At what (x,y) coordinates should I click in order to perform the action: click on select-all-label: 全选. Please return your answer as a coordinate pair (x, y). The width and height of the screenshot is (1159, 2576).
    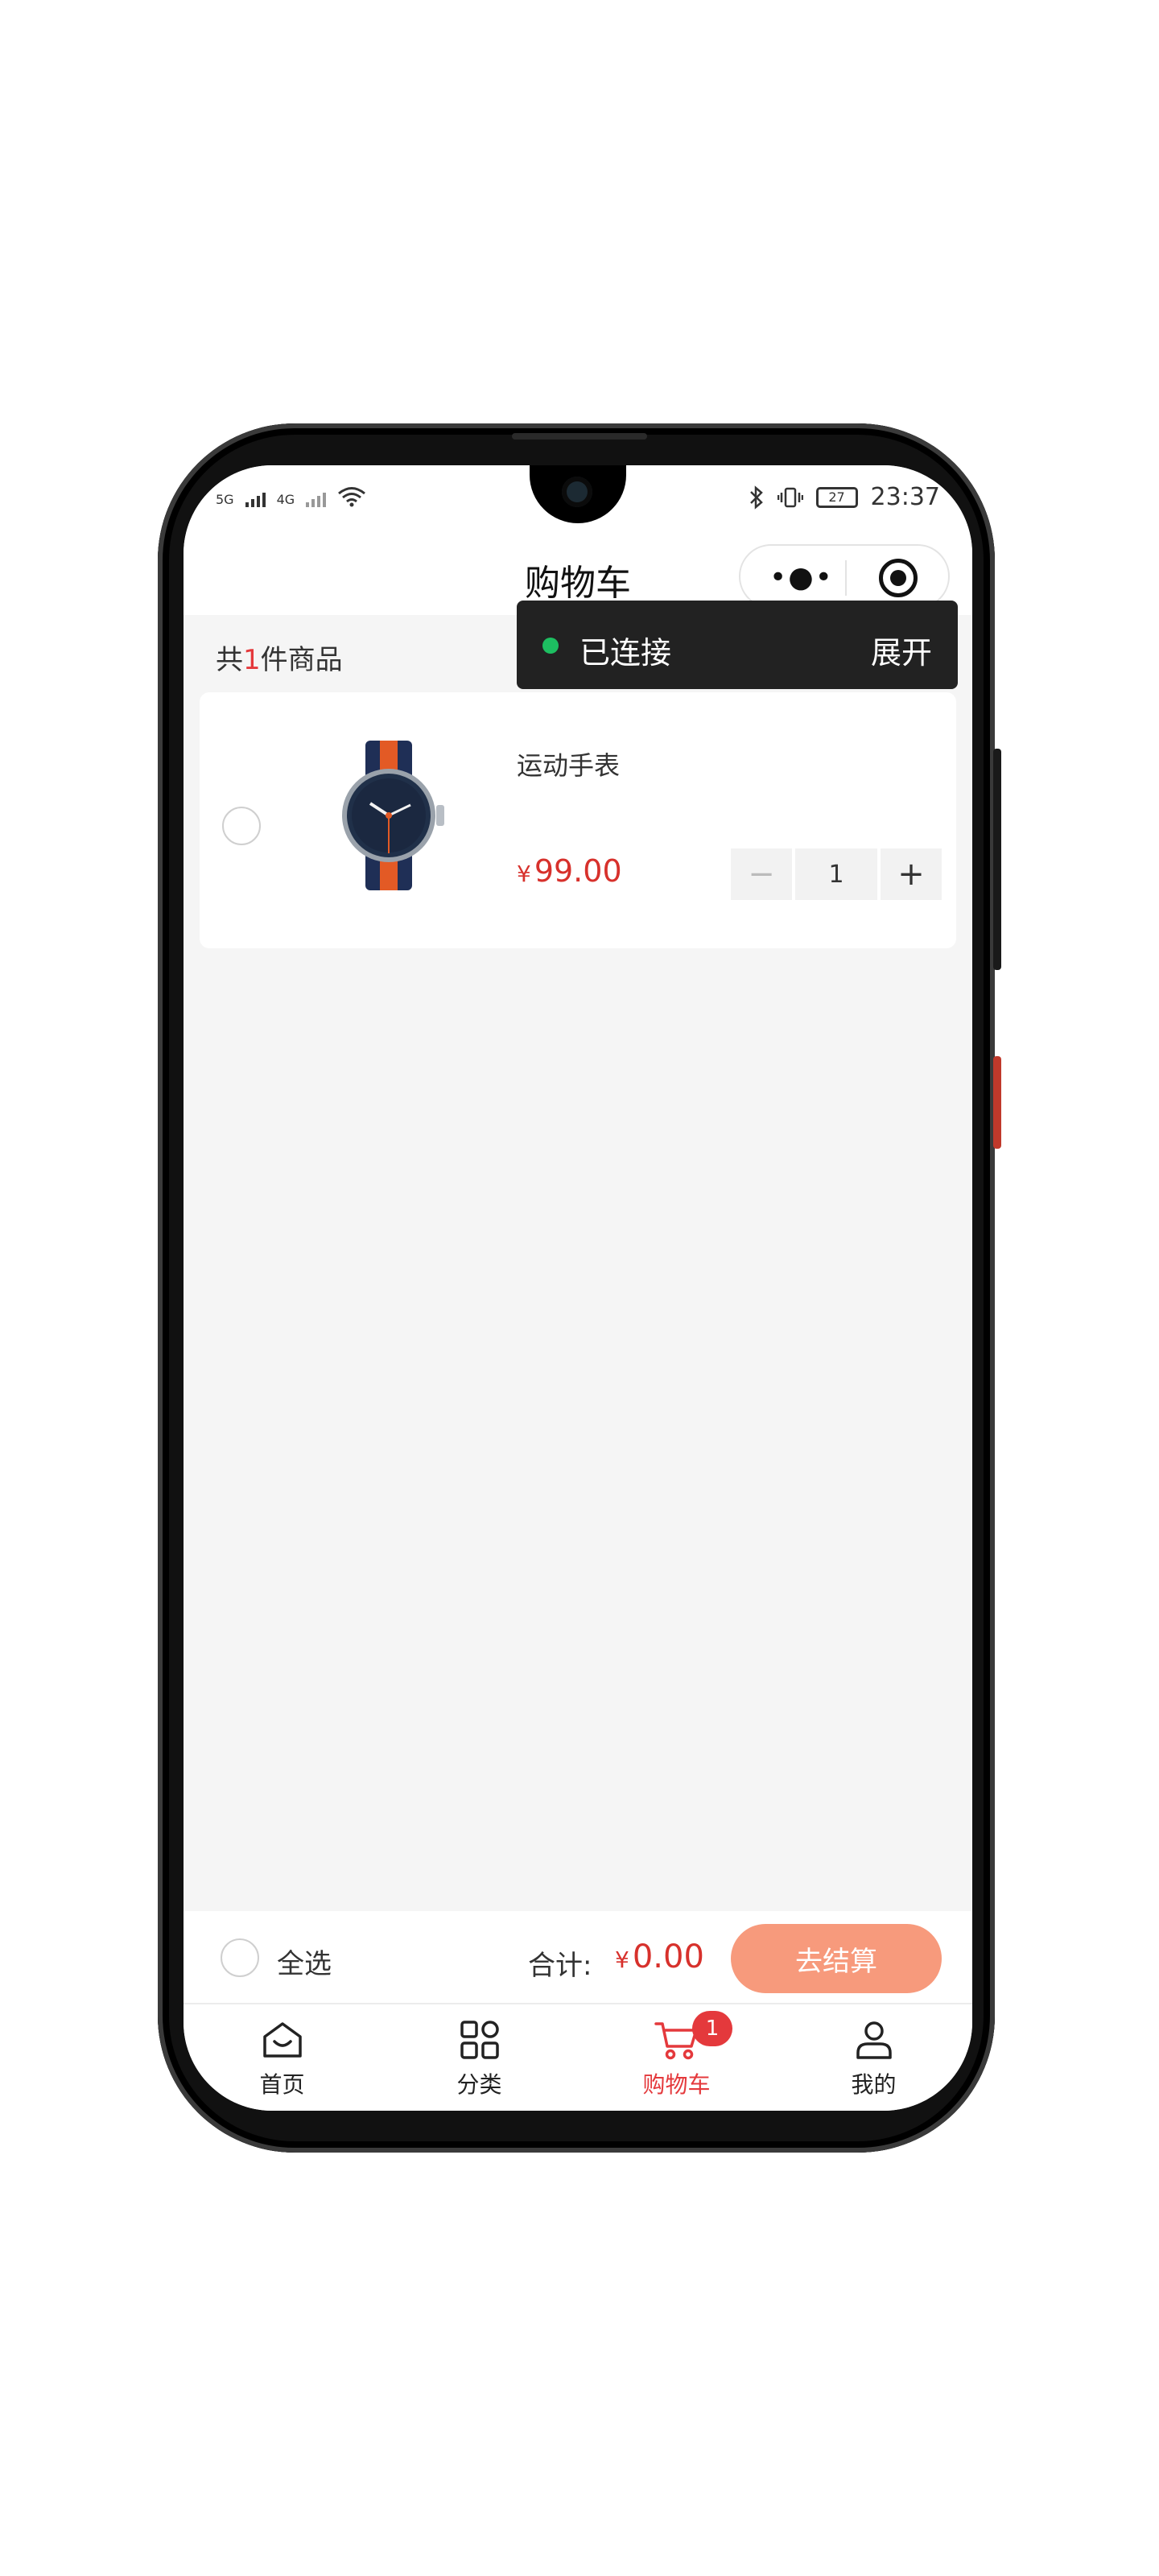
    Looking at the image, I should click on (304, 1961).